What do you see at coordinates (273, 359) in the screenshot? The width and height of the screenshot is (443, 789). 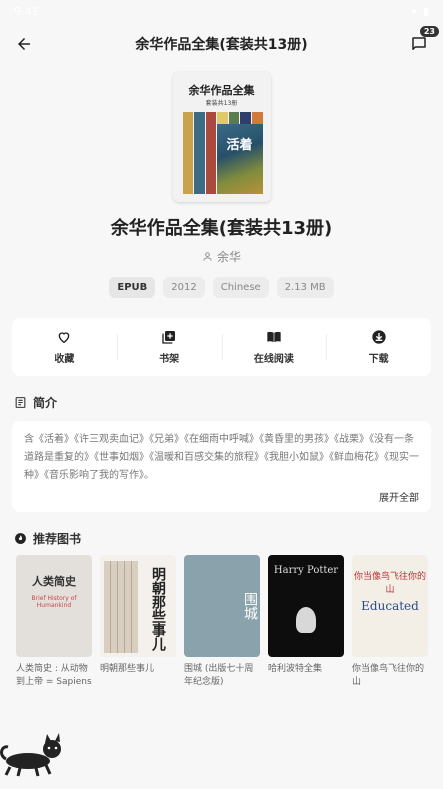 I see `read-online-label: 在线阅读` at bounding box center [273, 359].